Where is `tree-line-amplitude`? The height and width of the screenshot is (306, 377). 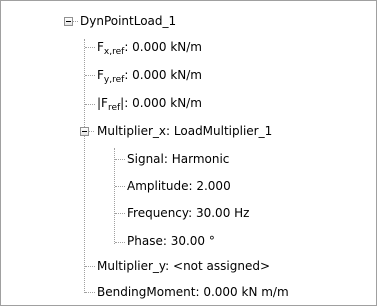 tree-line-amplitude is located at coordinates (120, 186).